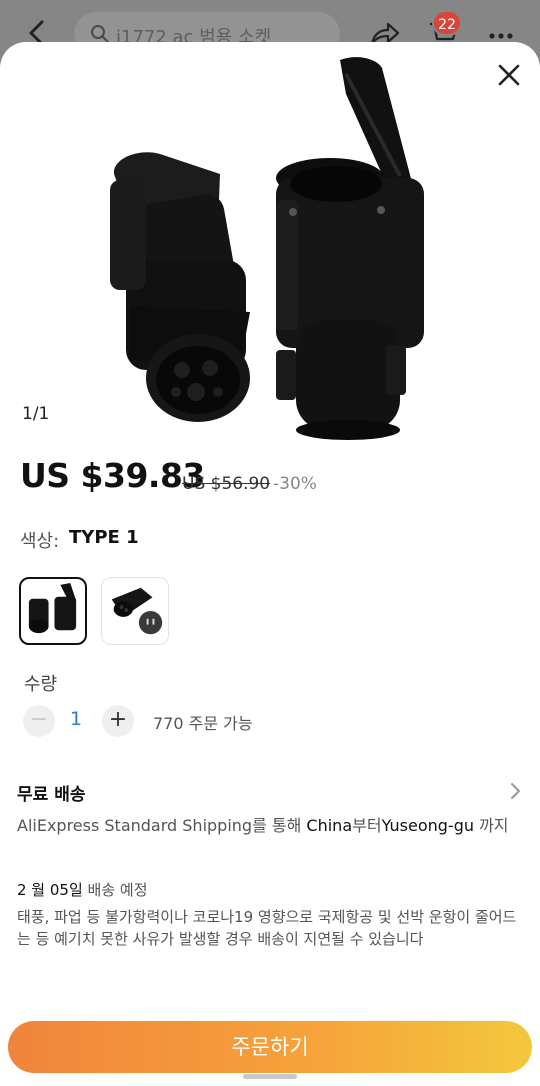 The height and width of the screenshot is (1086, 540). What do you see at coordinates (118, 721) in the screenshot?
I see `quantity-increase-button: +` at bounding box center [118, 721].